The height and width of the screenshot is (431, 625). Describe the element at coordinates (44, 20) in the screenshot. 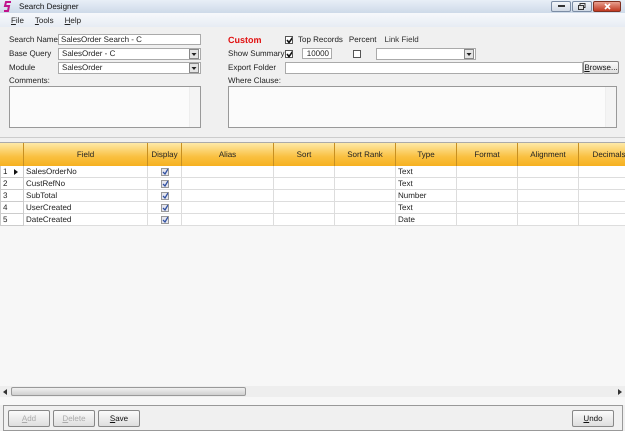

I see `menu-item: Tools` at that location.